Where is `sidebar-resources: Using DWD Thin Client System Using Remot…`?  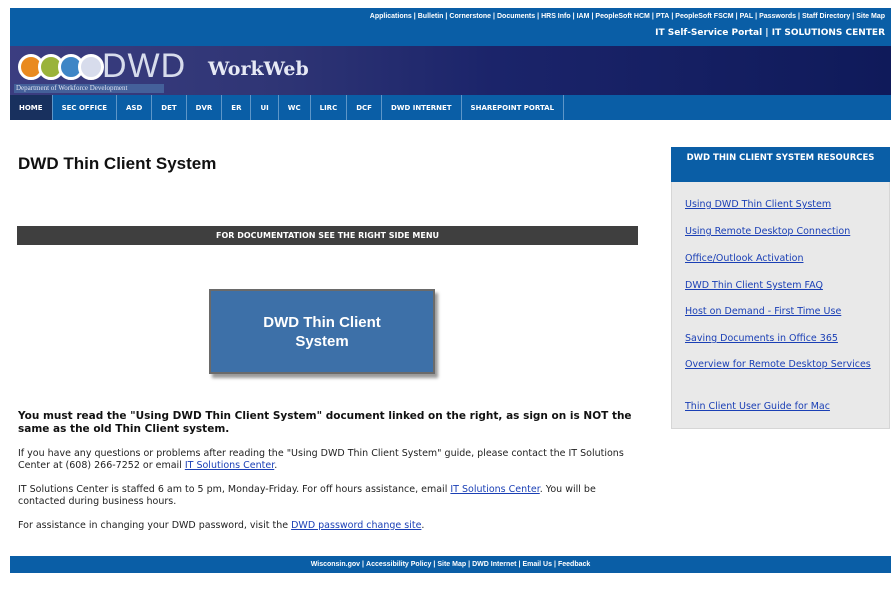 sidebar-resources: Using DWD Thin Client System Using Remot… is located at coordinates (780, 305).